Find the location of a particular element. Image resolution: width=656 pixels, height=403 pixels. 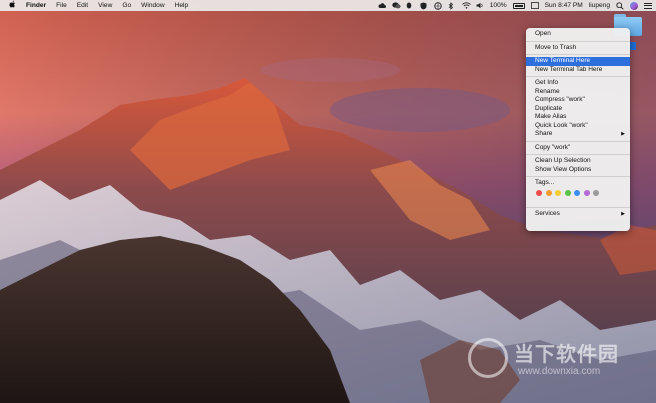

tag-purple-dot is located at coordinates (586, 193).